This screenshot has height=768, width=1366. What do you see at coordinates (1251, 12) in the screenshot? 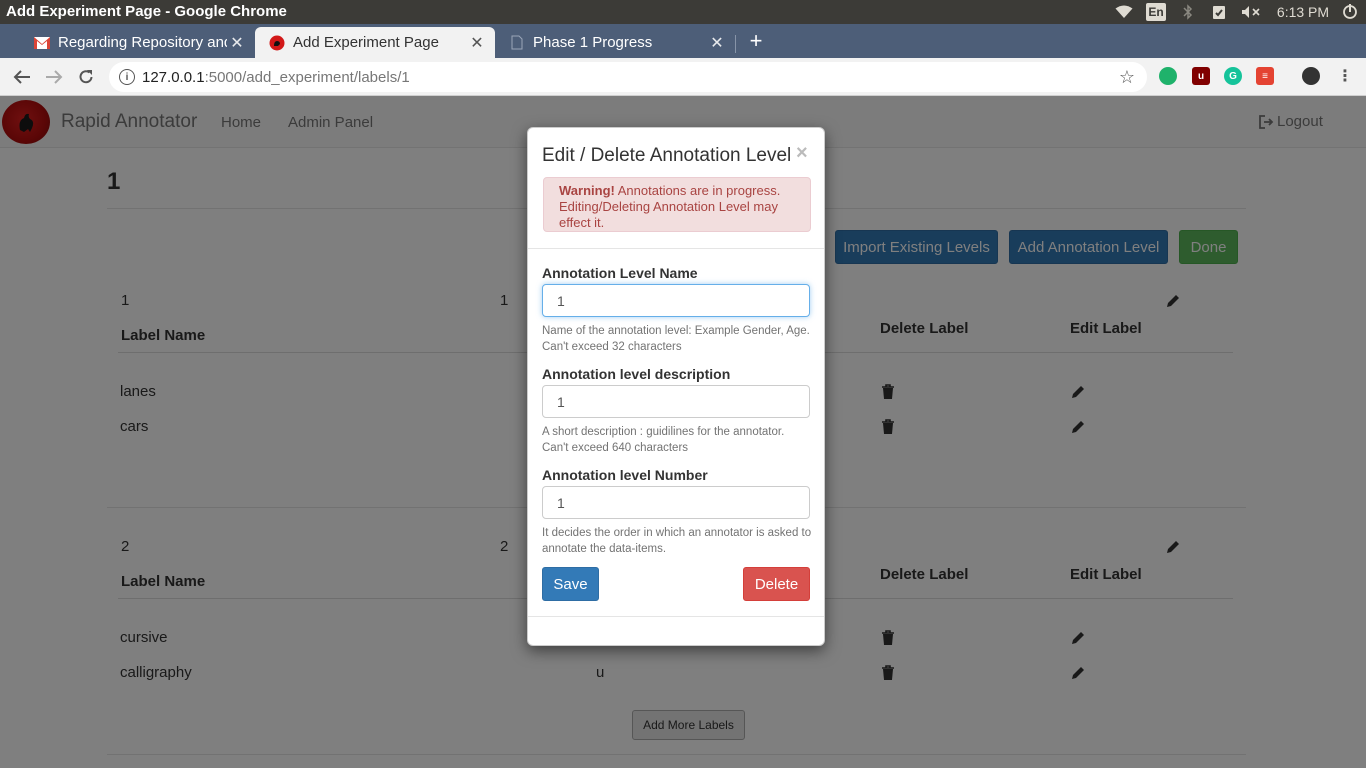
I see `volume-muted-icon` at bounding box center [1251, 12].